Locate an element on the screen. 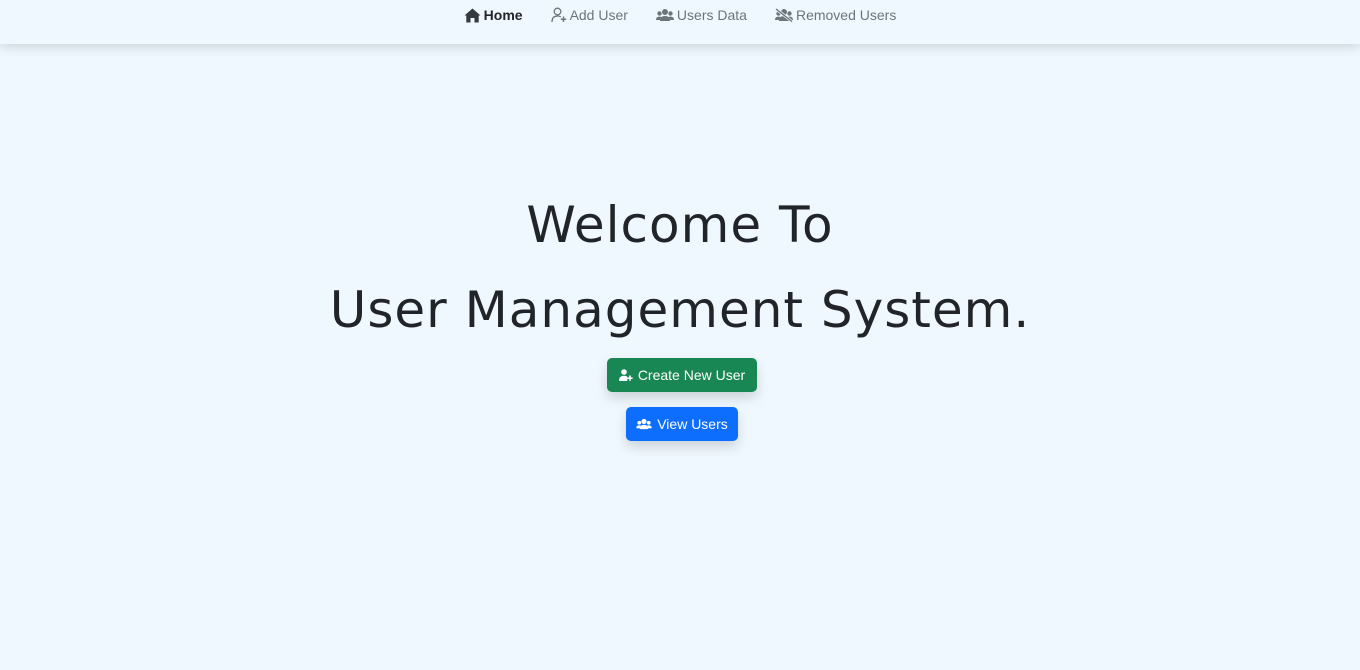 This screenshot has width=1360, height=670. view-users-label: View Users is located at coordinates (692, 424).